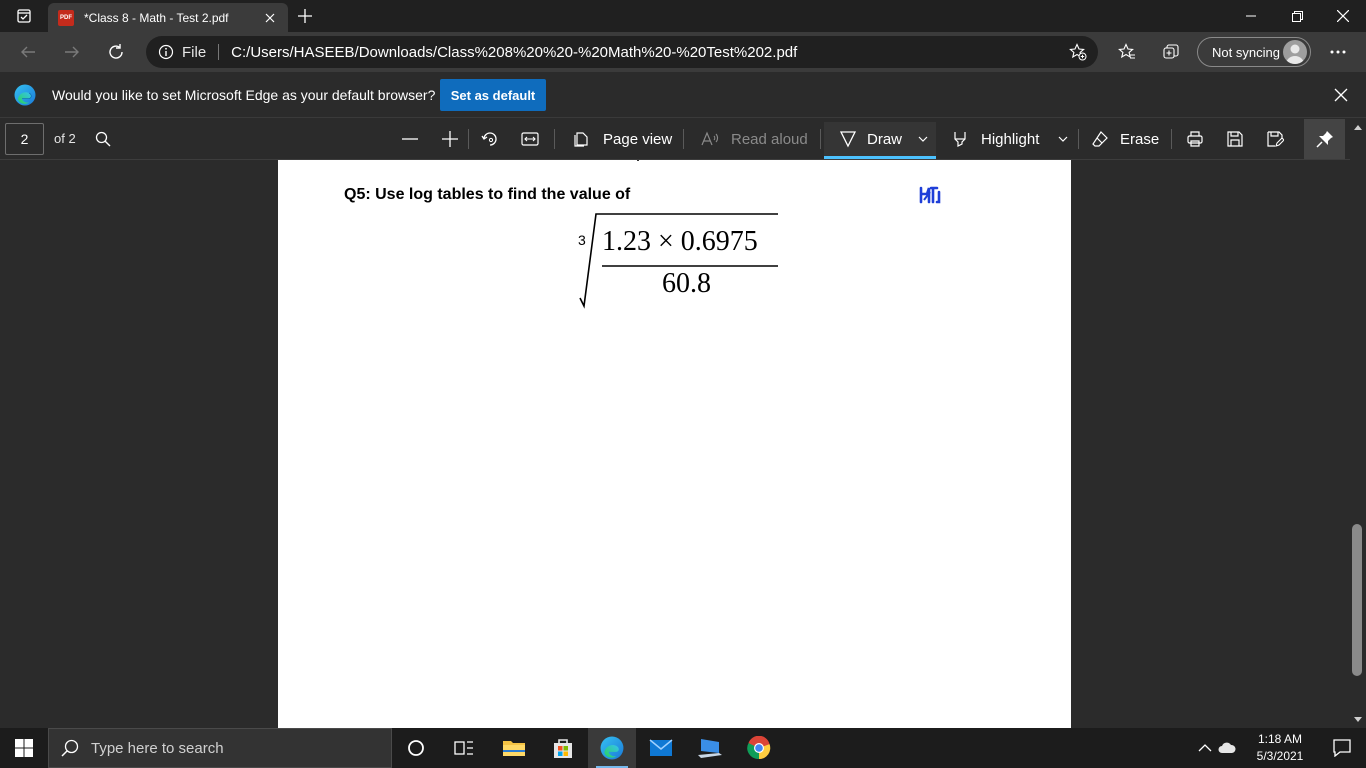  Describe the element at coordinates (1342, 748) in the screenshot. I see `notification-center-button` at that location.